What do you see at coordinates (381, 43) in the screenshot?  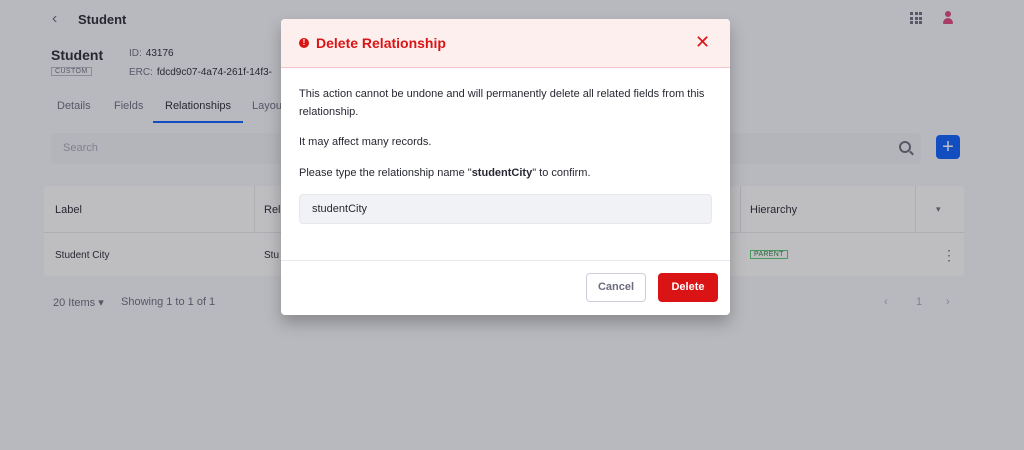 I see `dialog-title: Delete Relationship` at bounding box center [381, 43].